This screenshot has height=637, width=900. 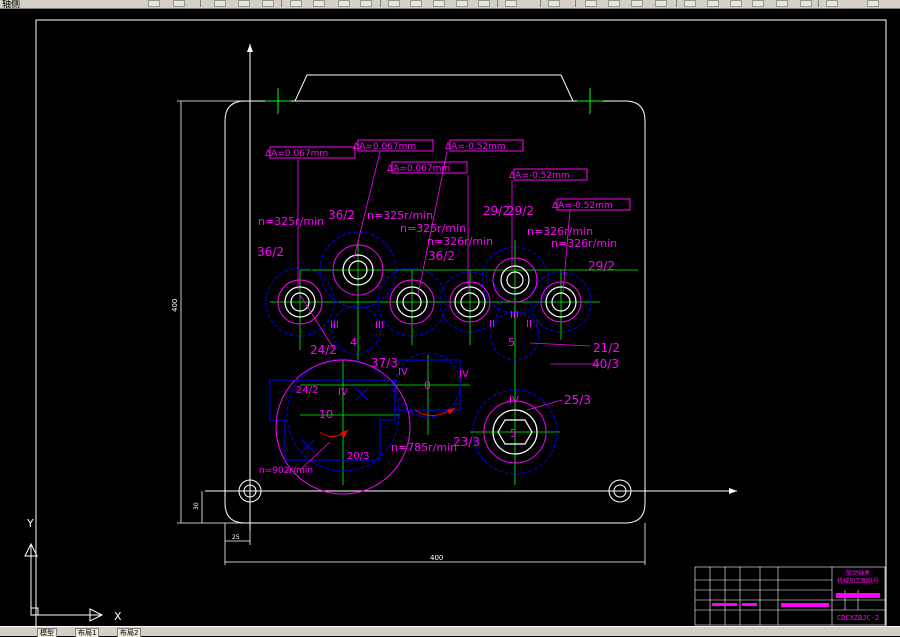 I want to click on shaft-number: 4, so click(x=353, y=342).